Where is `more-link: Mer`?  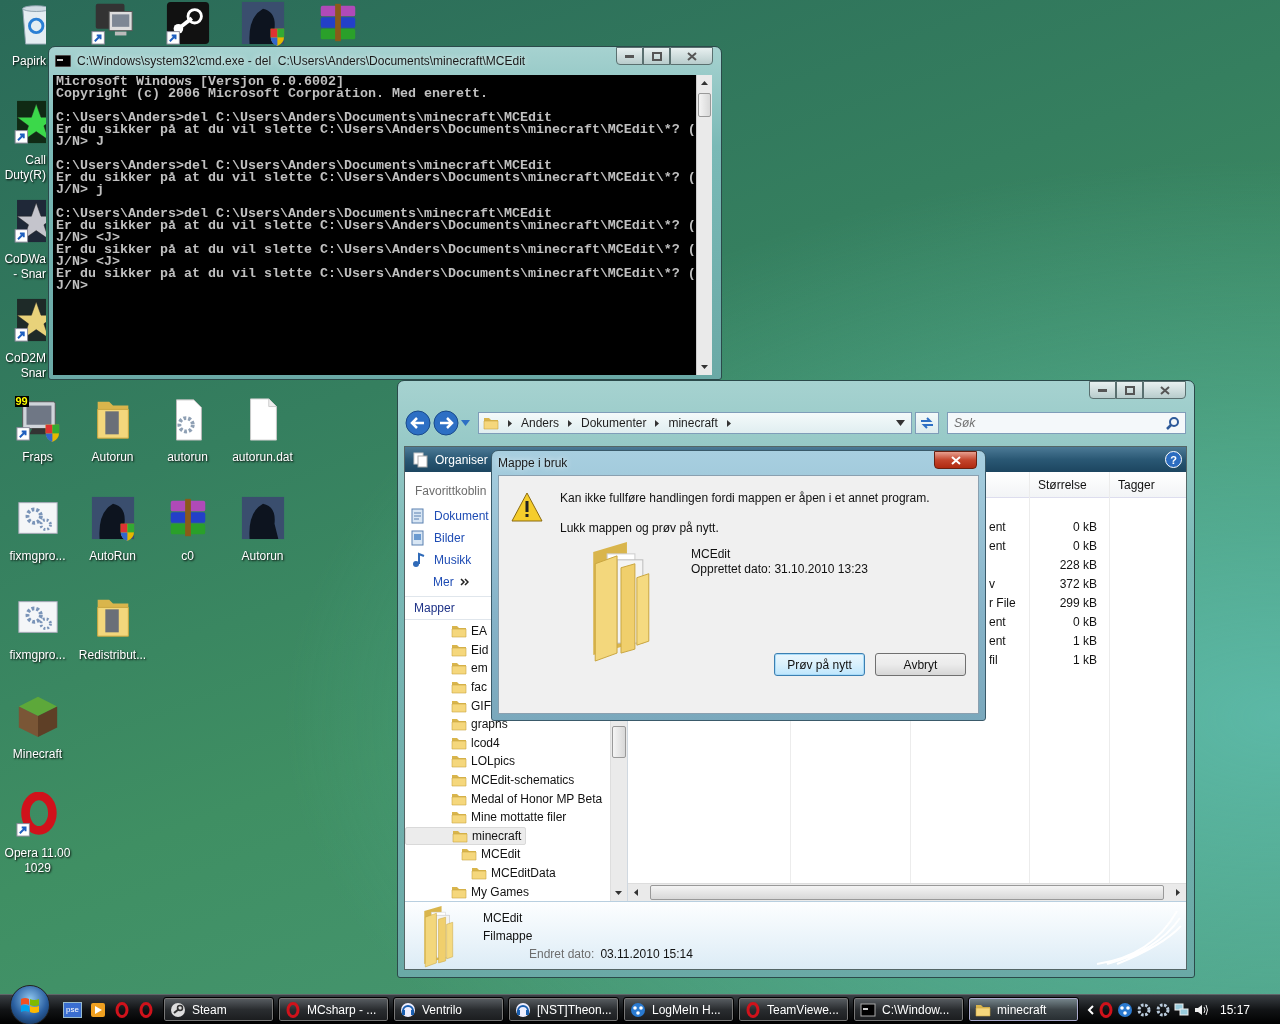 more-link: Mer is located at coordinates (437, 582).